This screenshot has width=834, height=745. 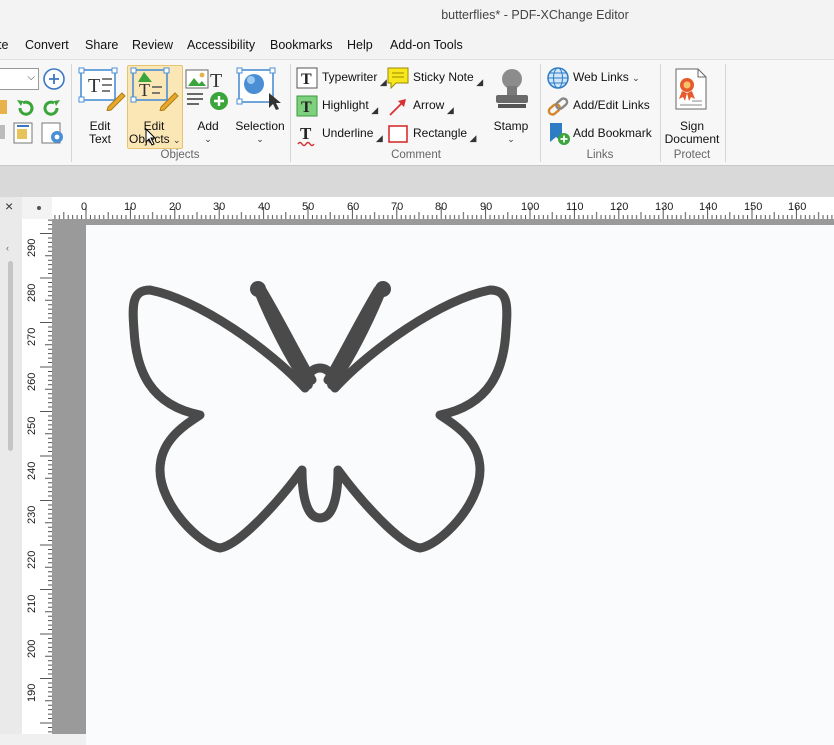 I want to click on ruler-label: 220, so click(x=32, y=559).